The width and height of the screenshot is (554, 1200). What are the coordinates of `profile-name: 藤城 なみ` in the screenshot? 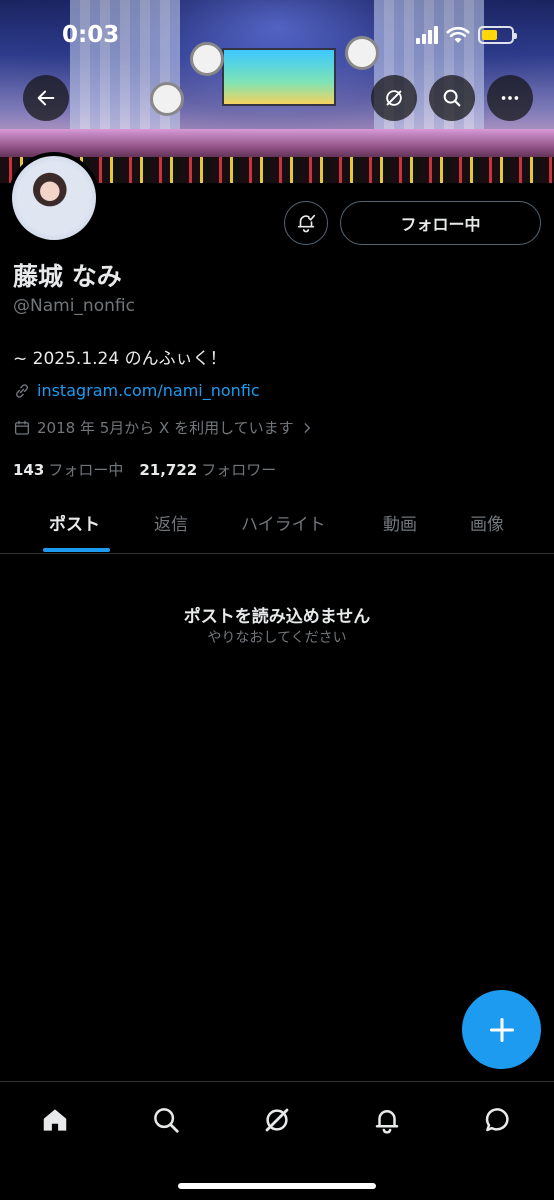 It's located at (67, 276).